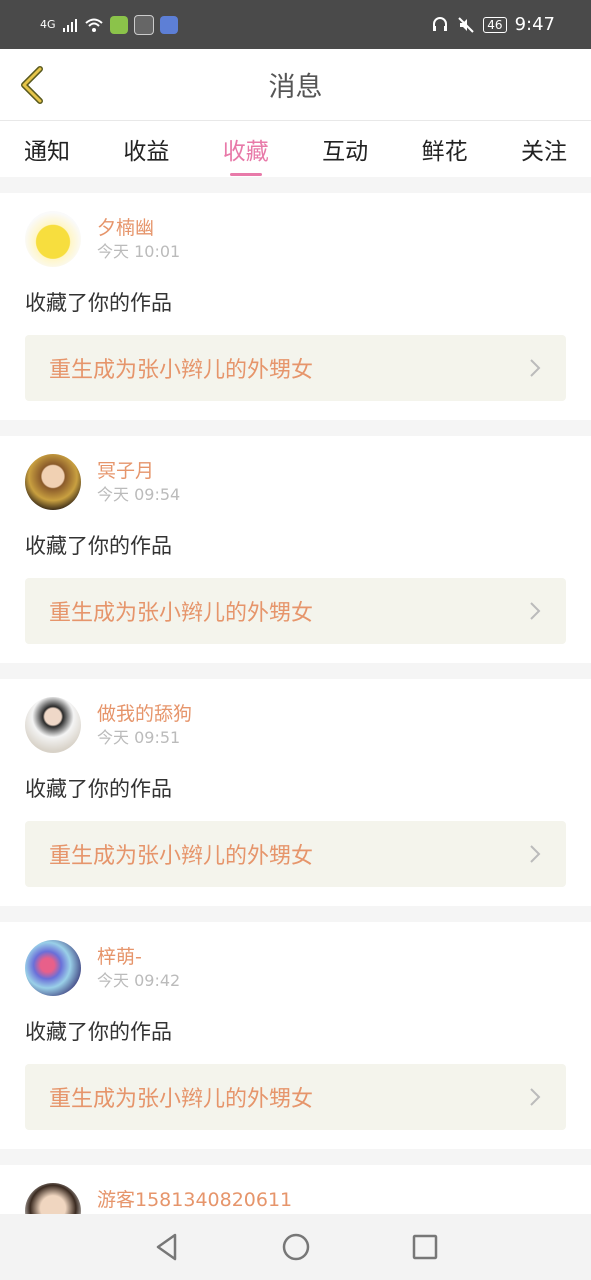 Image resolution: width=591 pixels, height=1280 pixels. I want to click on user-info: 做我的舔狗 今天 09:51, so click(144, 723).